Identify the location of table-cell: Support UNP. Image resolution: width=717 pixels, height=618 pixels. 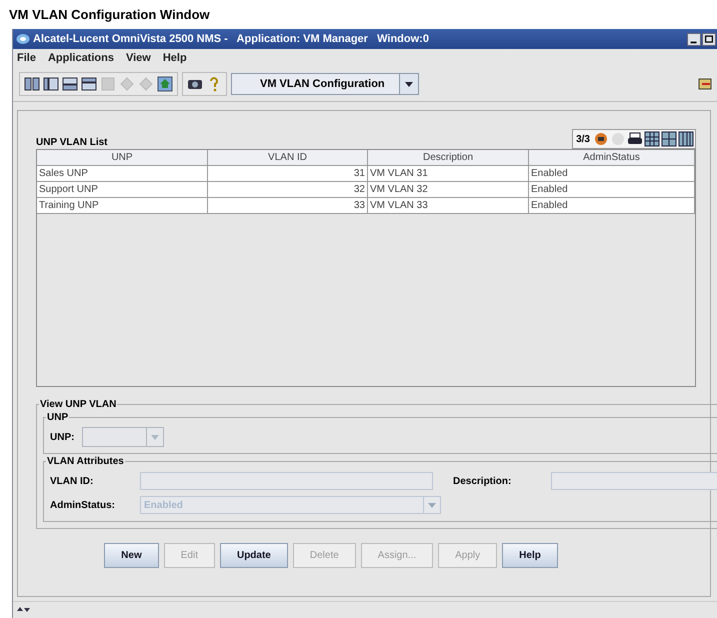
(122, 190).